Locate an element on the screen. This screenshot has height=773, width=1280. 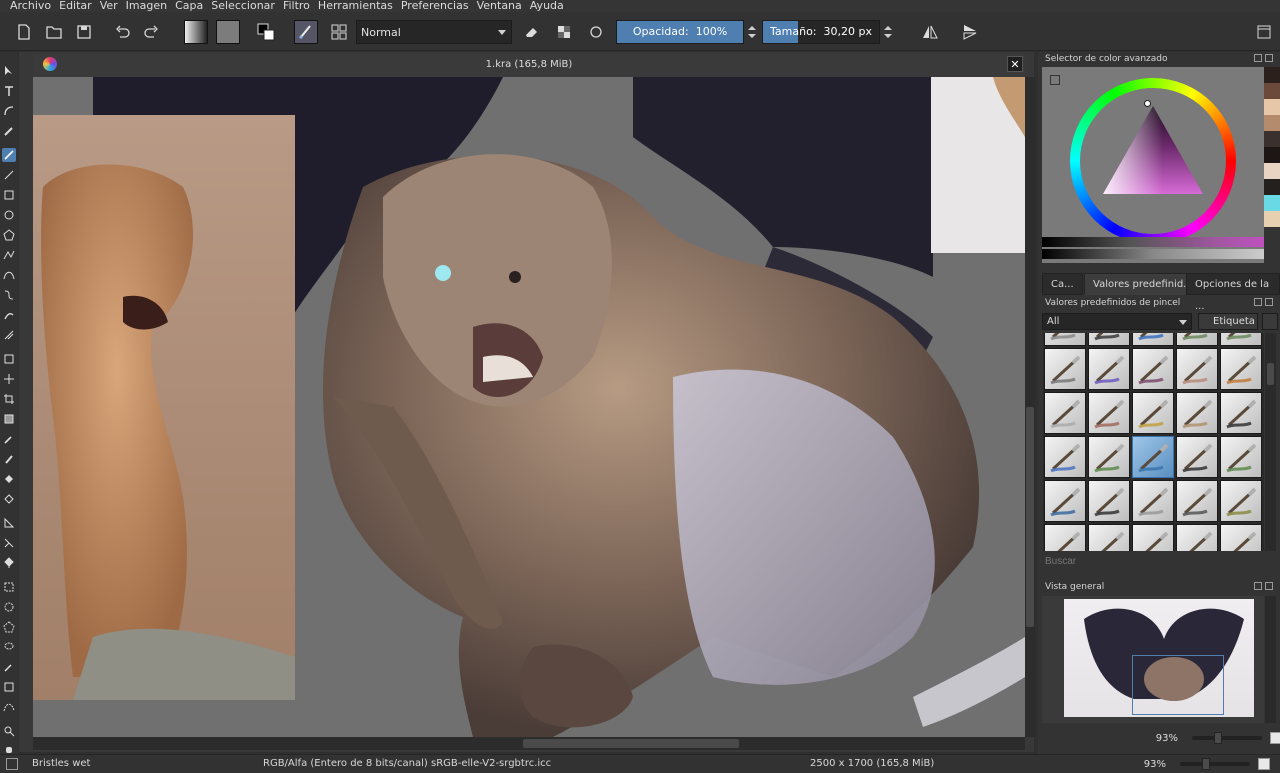
edit-shapes-tool is located at coordinates (9, 111).